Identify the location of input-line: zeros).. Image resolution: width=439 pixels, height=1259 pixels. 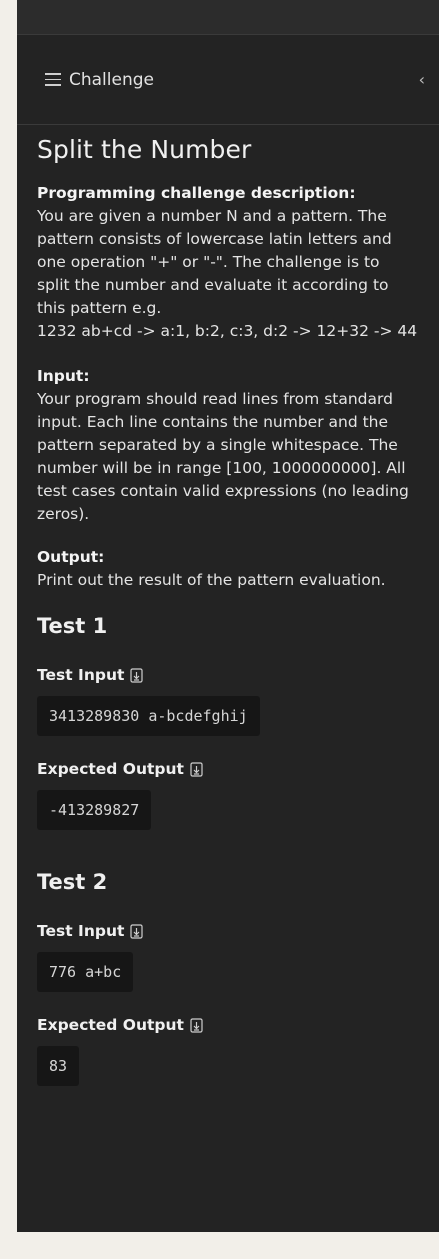
(63, 514).